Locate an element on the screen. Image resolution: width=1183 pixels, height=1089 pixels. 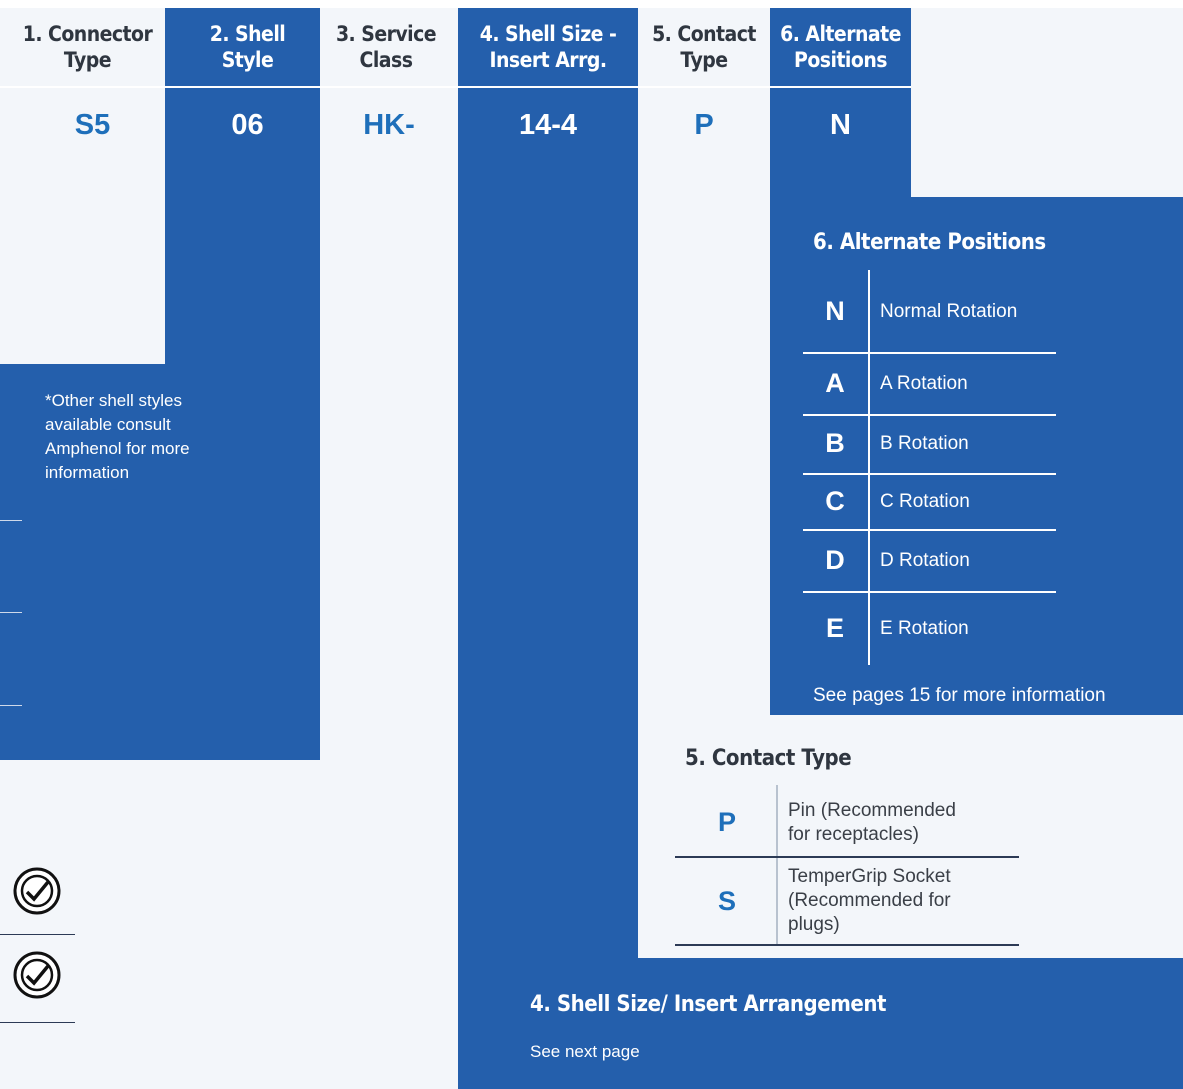
alt-pos-label: D Rotation is located at coordinates (925, 560).